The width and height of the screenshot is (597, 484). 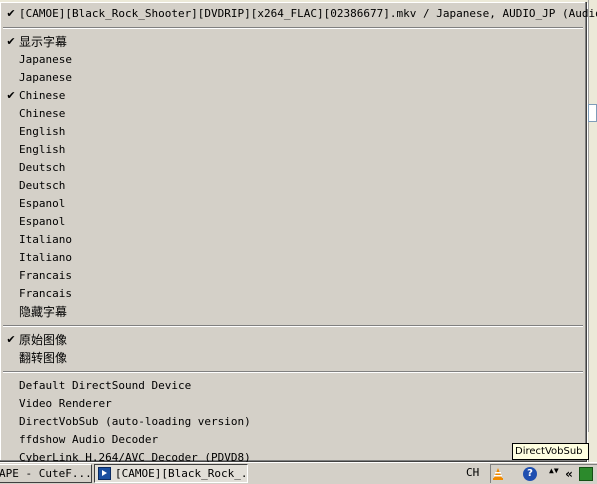 I want to click on menu-item: ✔ Chinese, so click(x=293, y=96).